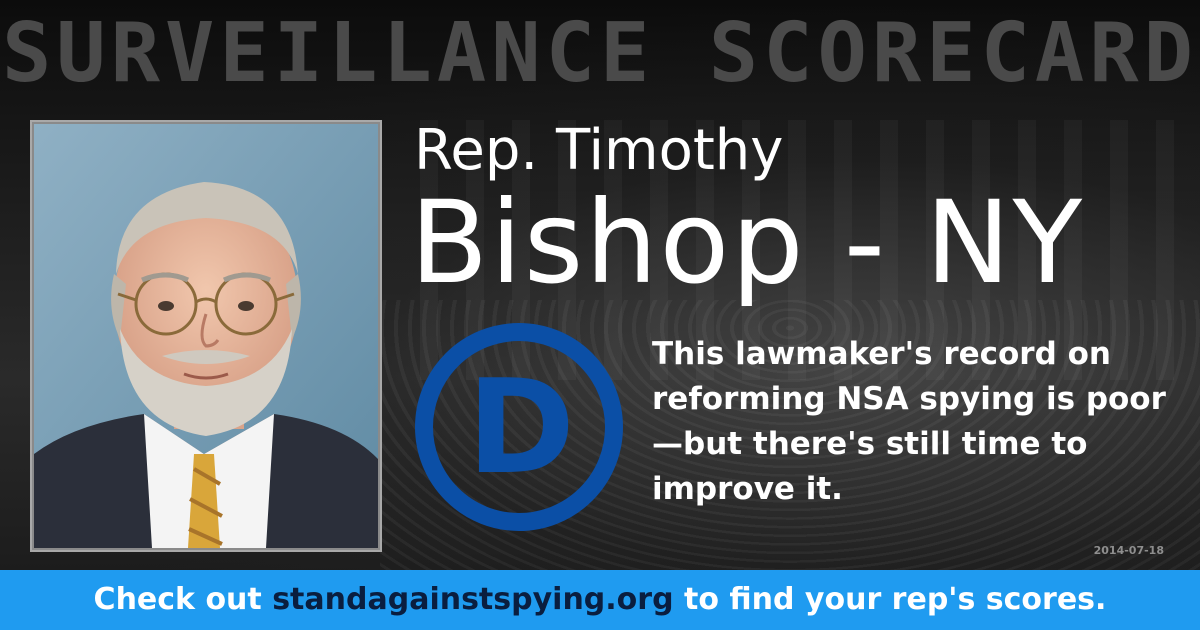 This screenshot has height=630, width=1200. Describe the element at coordinates (747, 242) in the screenshot. I see `representative-surname-state: Bishop - NY` at that location.